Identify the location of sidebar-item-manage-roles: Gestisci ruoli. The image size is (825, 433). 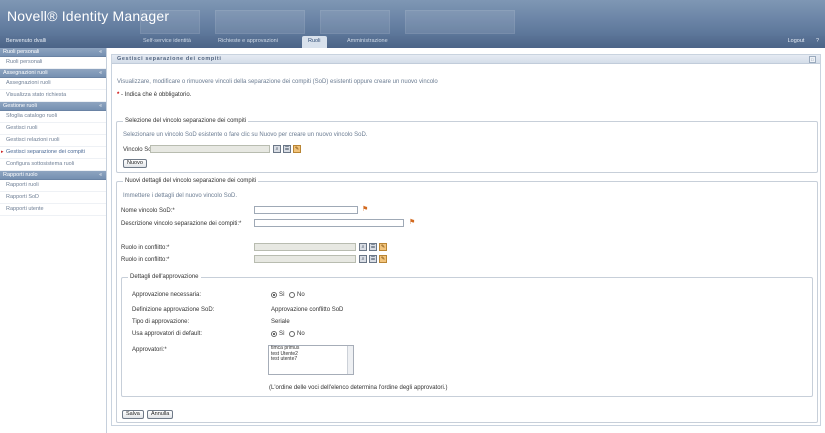
(53, 129).